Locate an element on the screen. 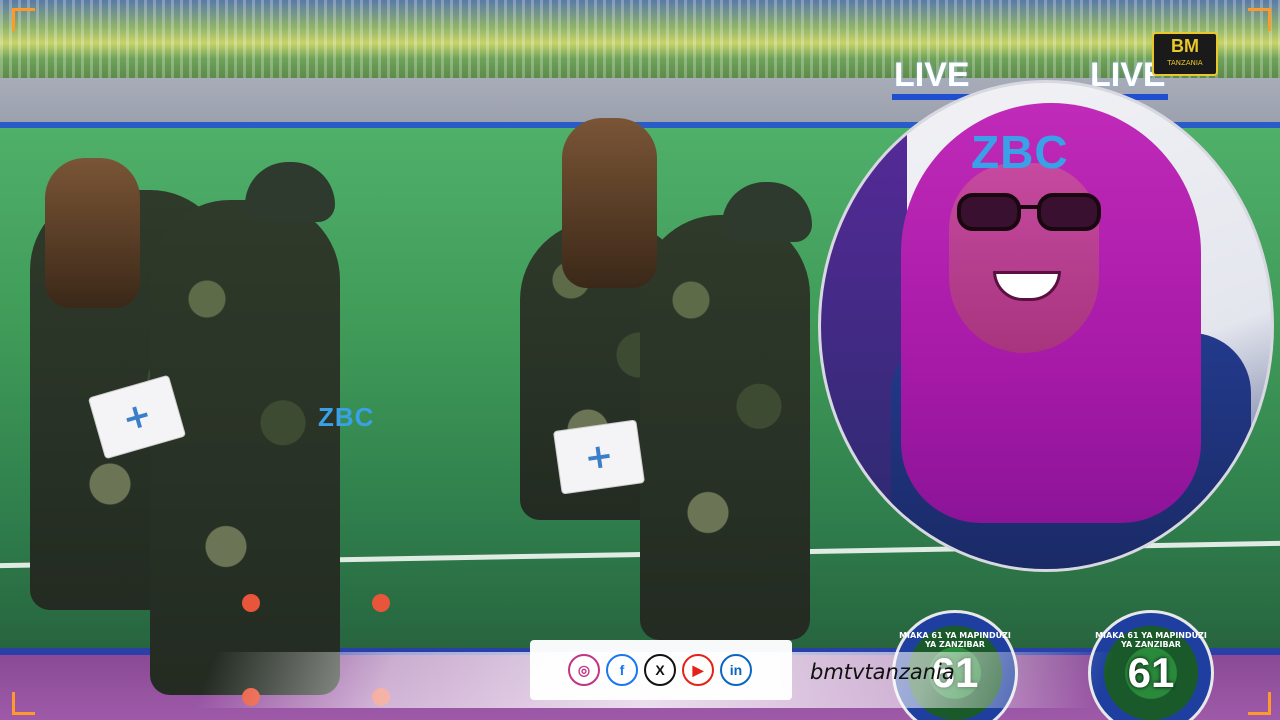 The image size is (1280, 720). channel-logo-sub: TANZANIA is located at coordinates (1185, 63).